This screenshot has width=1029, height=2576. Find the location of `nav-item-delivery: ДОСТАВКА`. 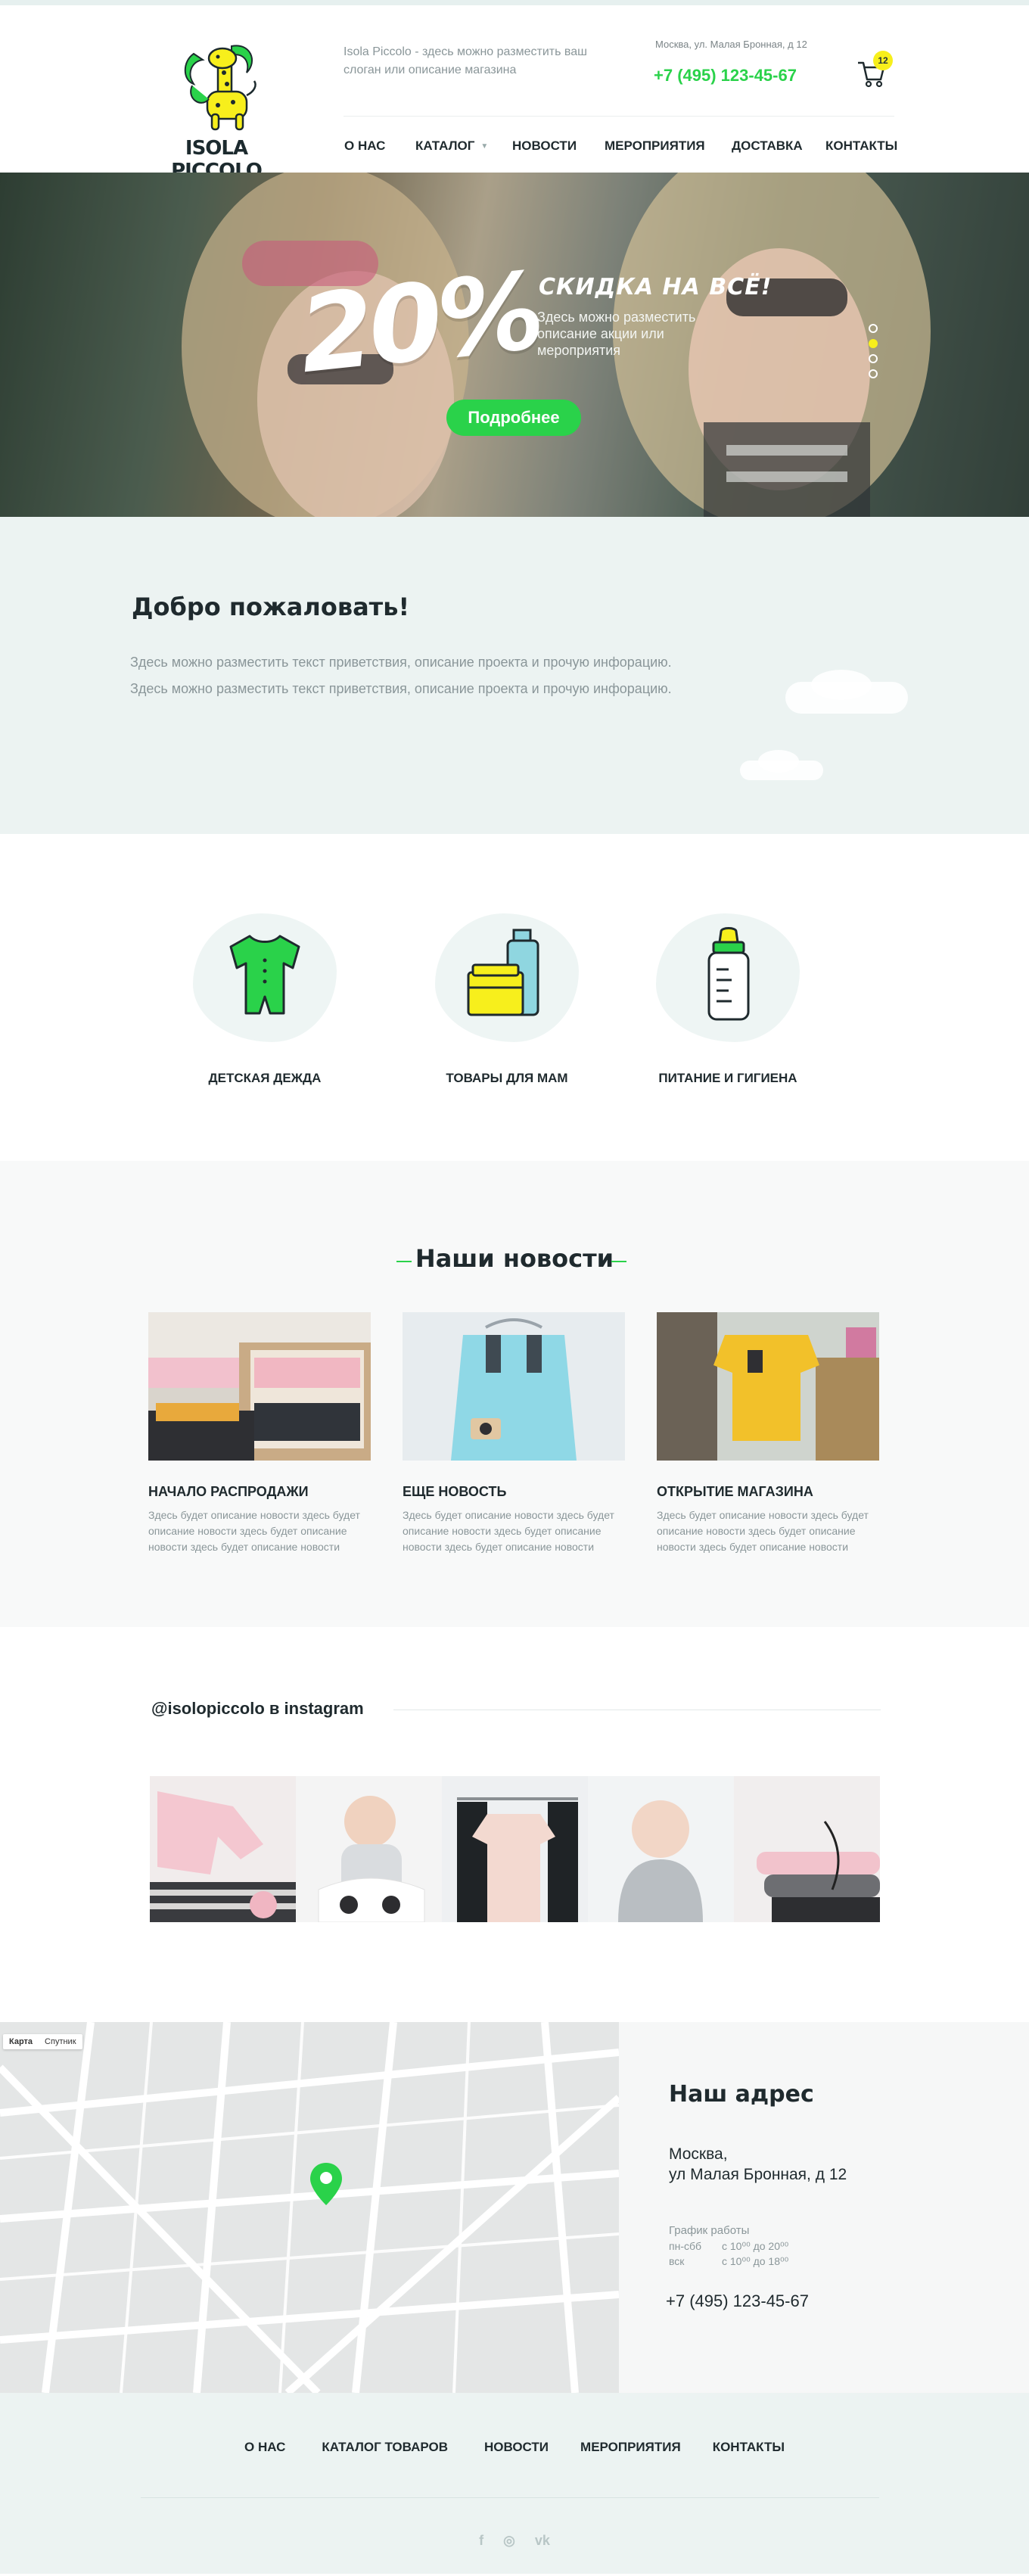

nav-item-delivery: ДОСТАВКА is located at coordinates (778, 146).